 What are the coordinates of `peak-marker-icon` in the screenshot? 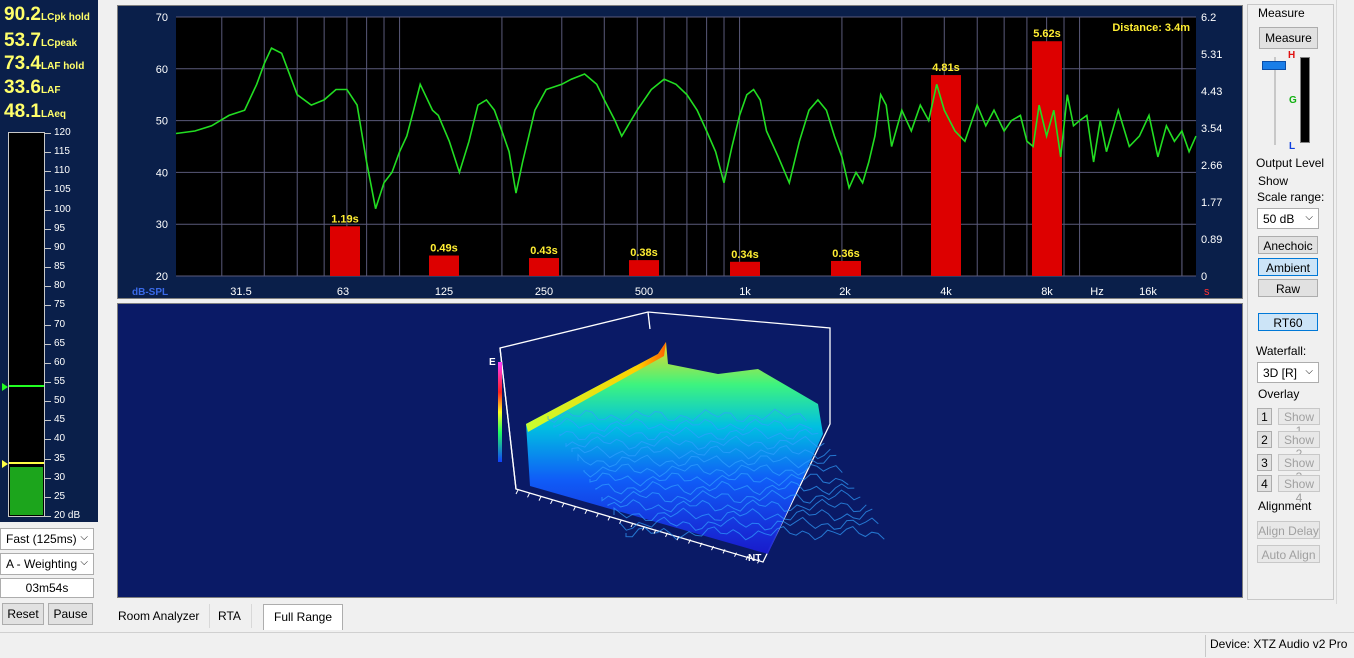 It's located at (5, 386).